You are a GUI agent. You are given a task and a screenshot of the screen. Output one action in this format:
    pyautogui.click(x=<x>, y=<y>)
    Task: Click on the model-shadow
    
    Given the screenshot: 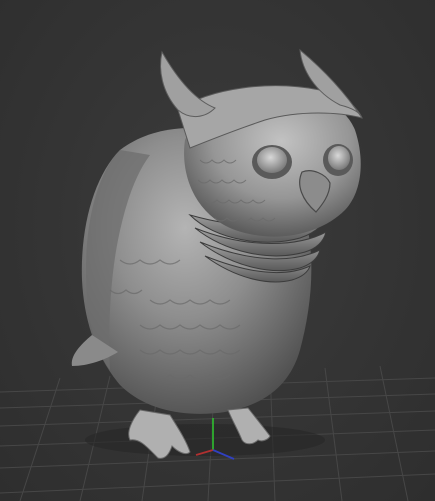 What is the action you would take?
    pyautogui.click(x=205, y=440)
    